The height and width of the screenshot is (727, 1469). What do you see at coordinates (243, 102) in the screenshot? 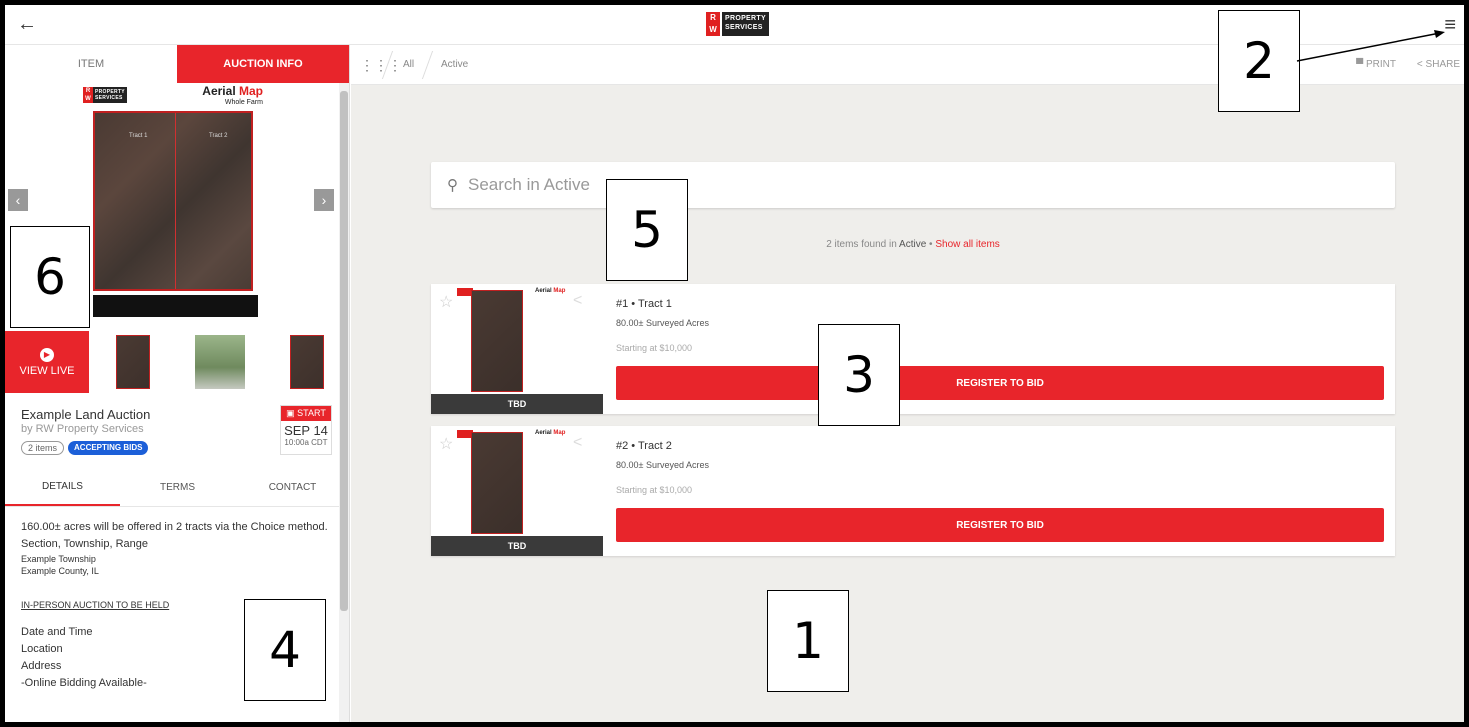
I see `map-subtitle: Whole Farm` at bounding box center [243, 102].